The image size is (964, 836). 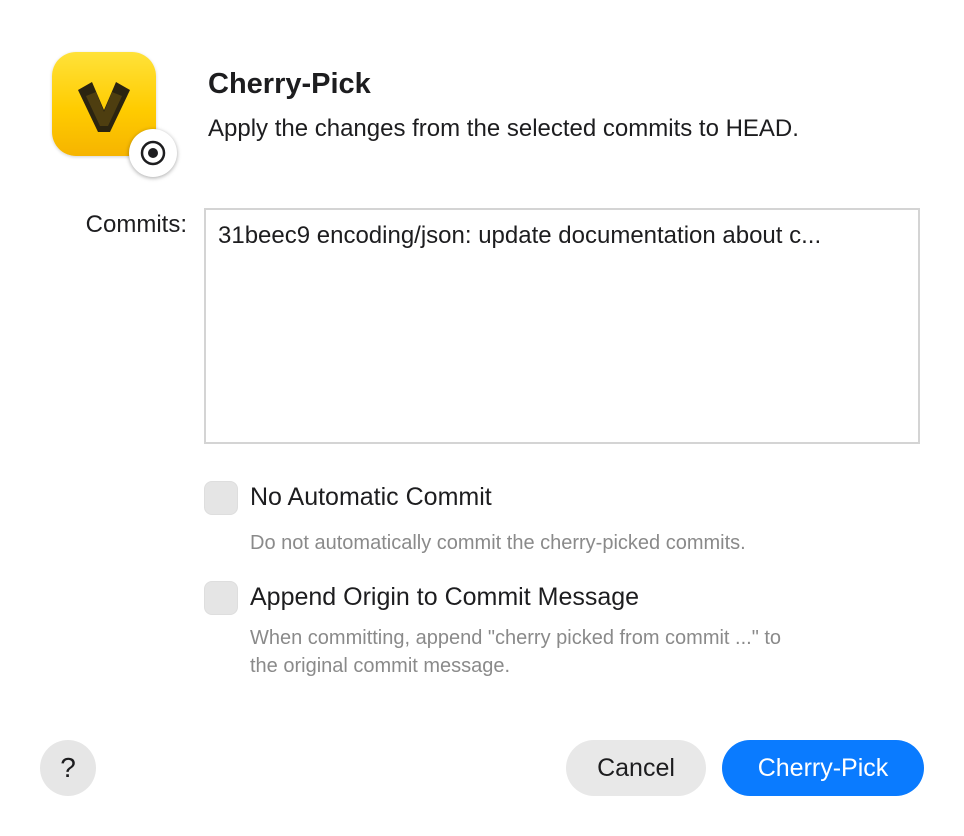 What do you see at coordinates (823, 768) in the screenshot?
I see `cherry-pick-button: Cherry-Pick` at bounding box center [823, 768].